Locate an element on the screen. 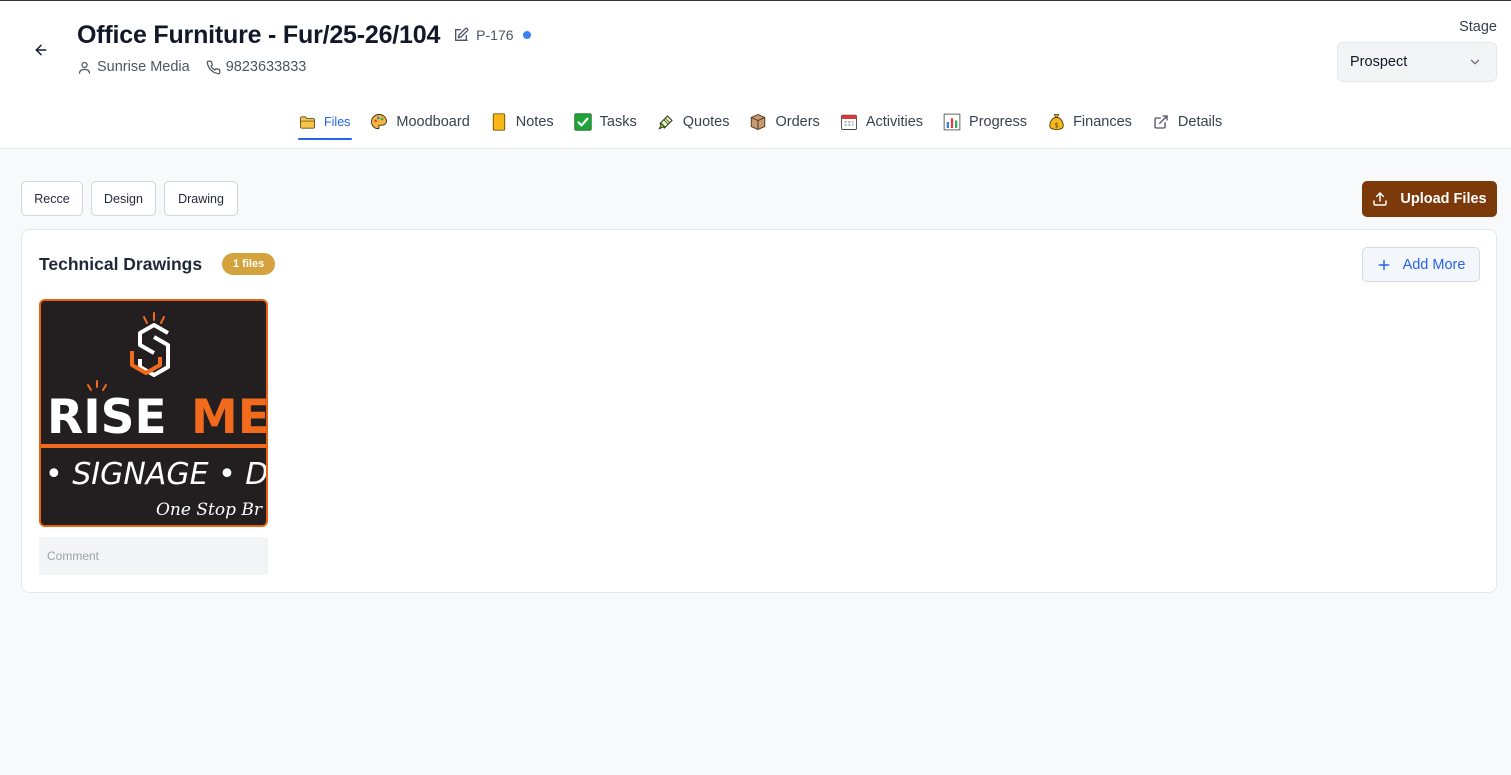  package-icon is located at coordinates (758, 122).